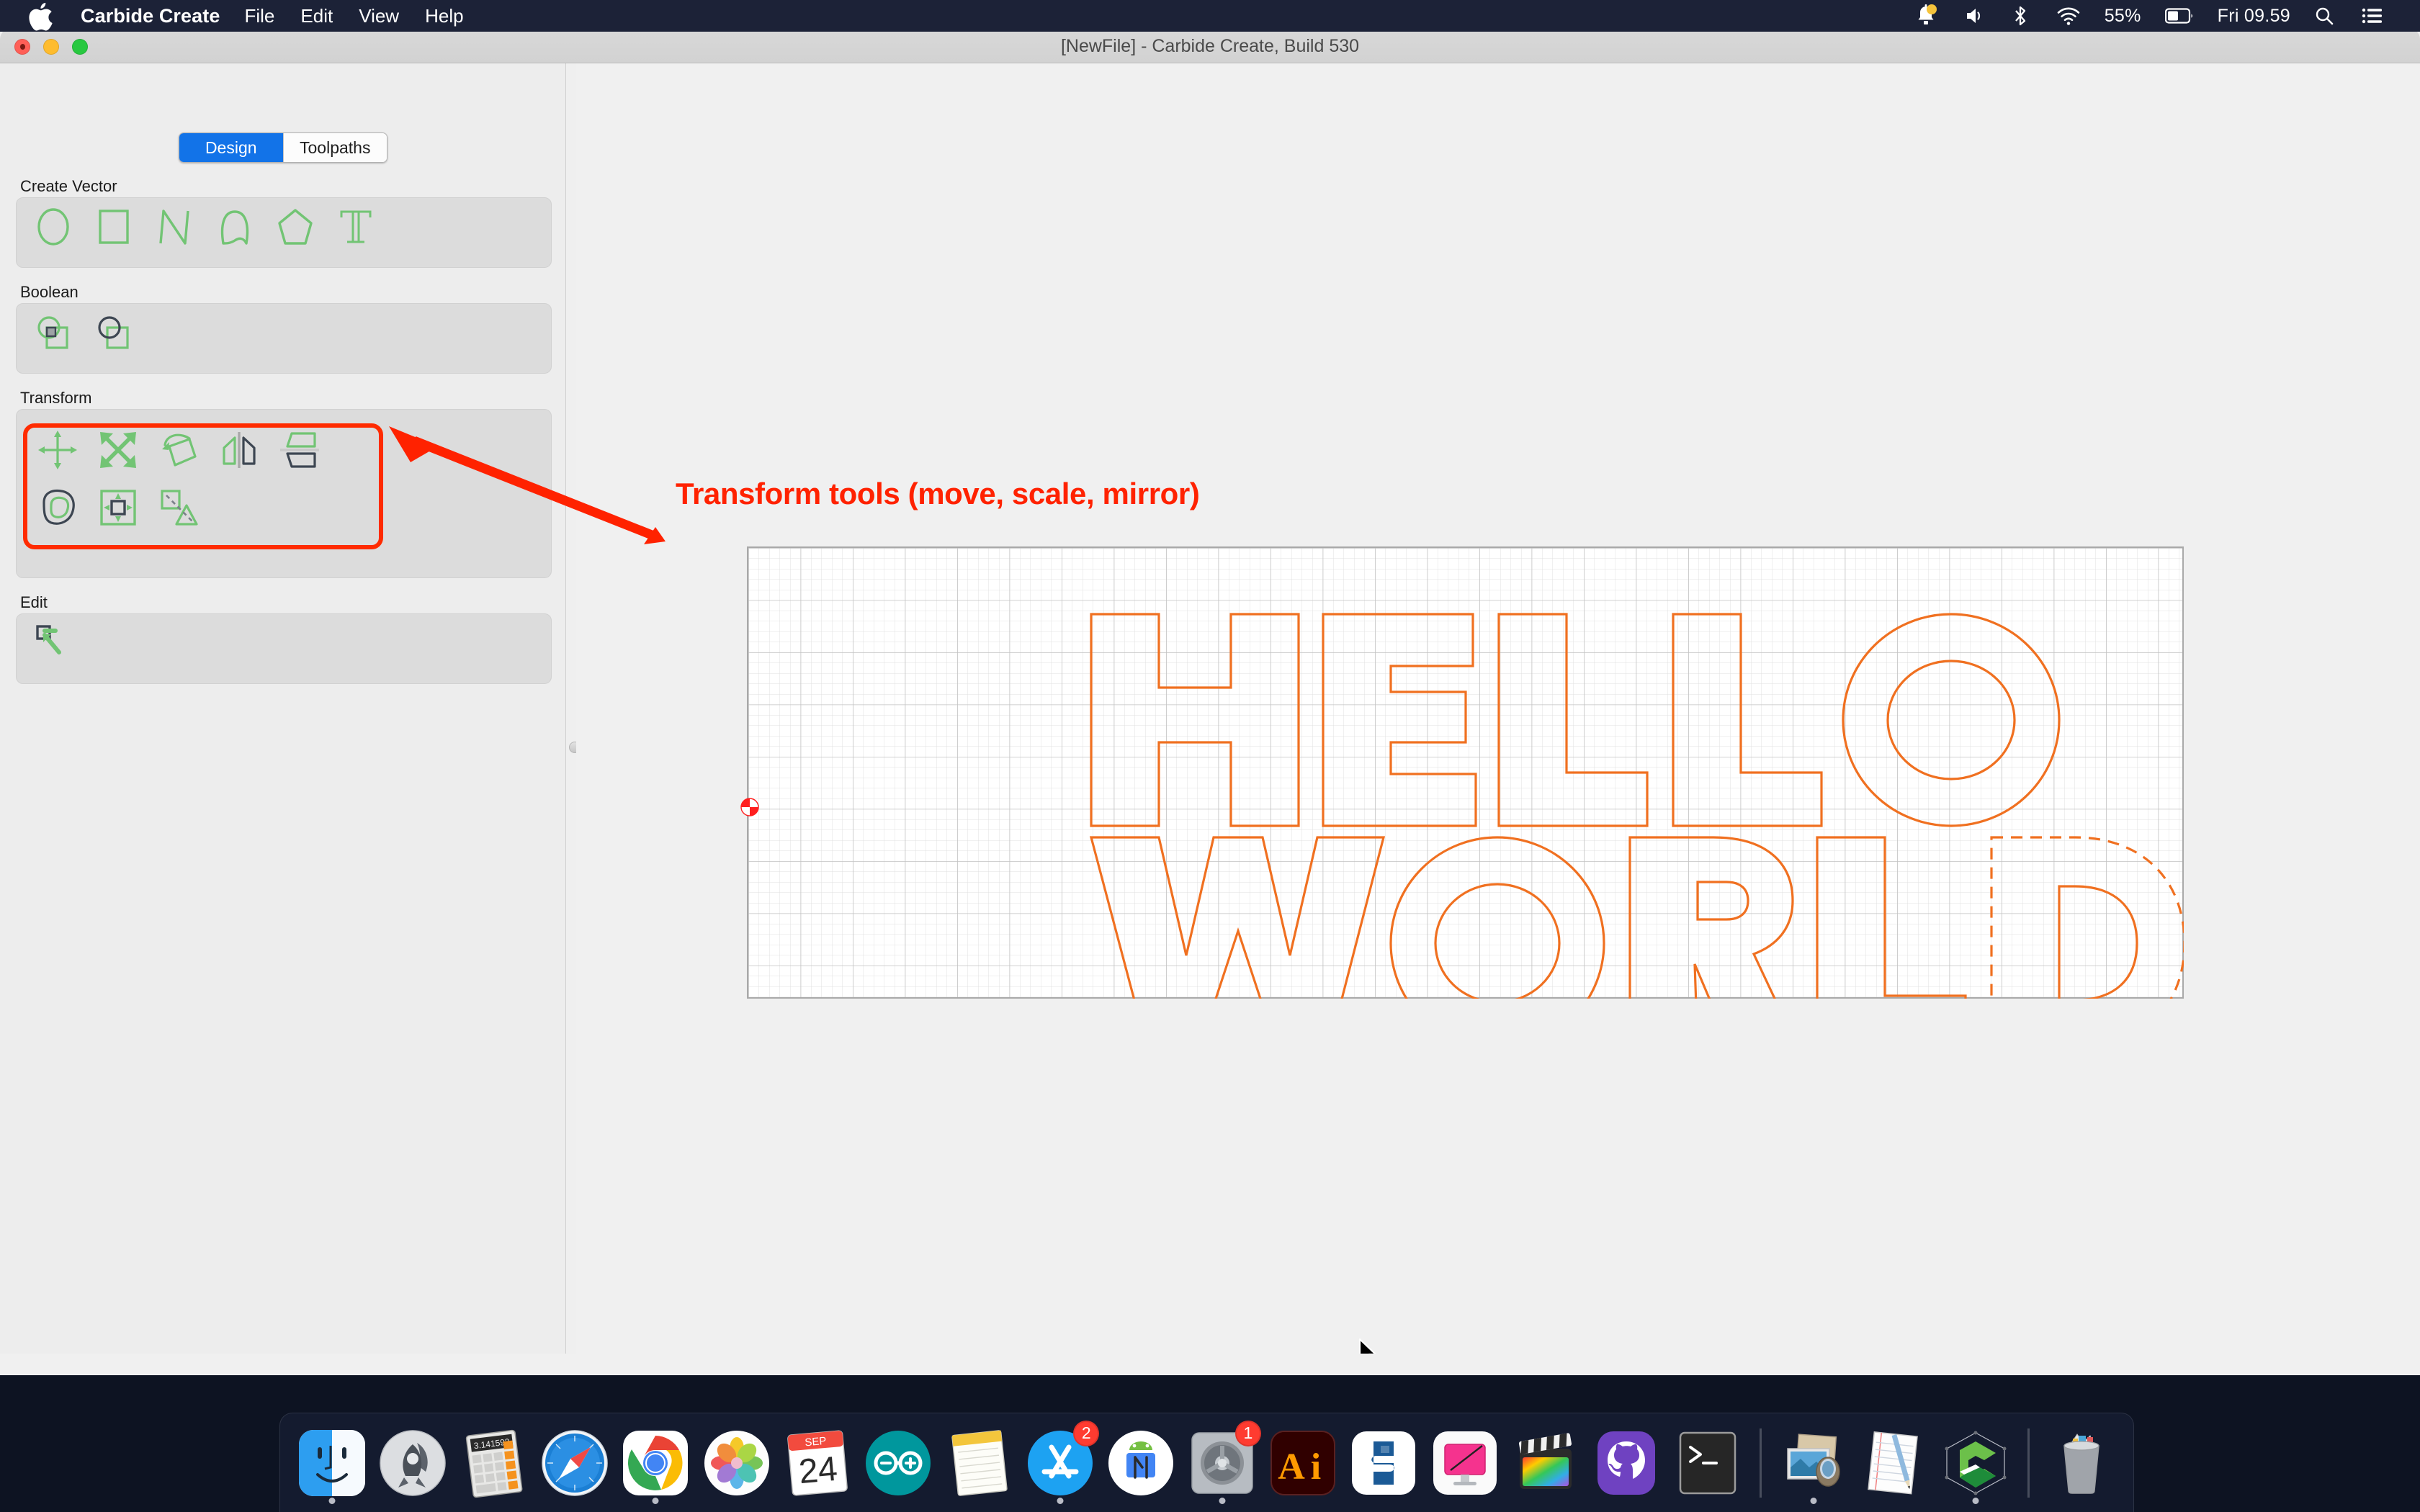 This screenshot has width=2420, height=1512. I want to click on arrow-cursor-icon, so click(1368, 1346).